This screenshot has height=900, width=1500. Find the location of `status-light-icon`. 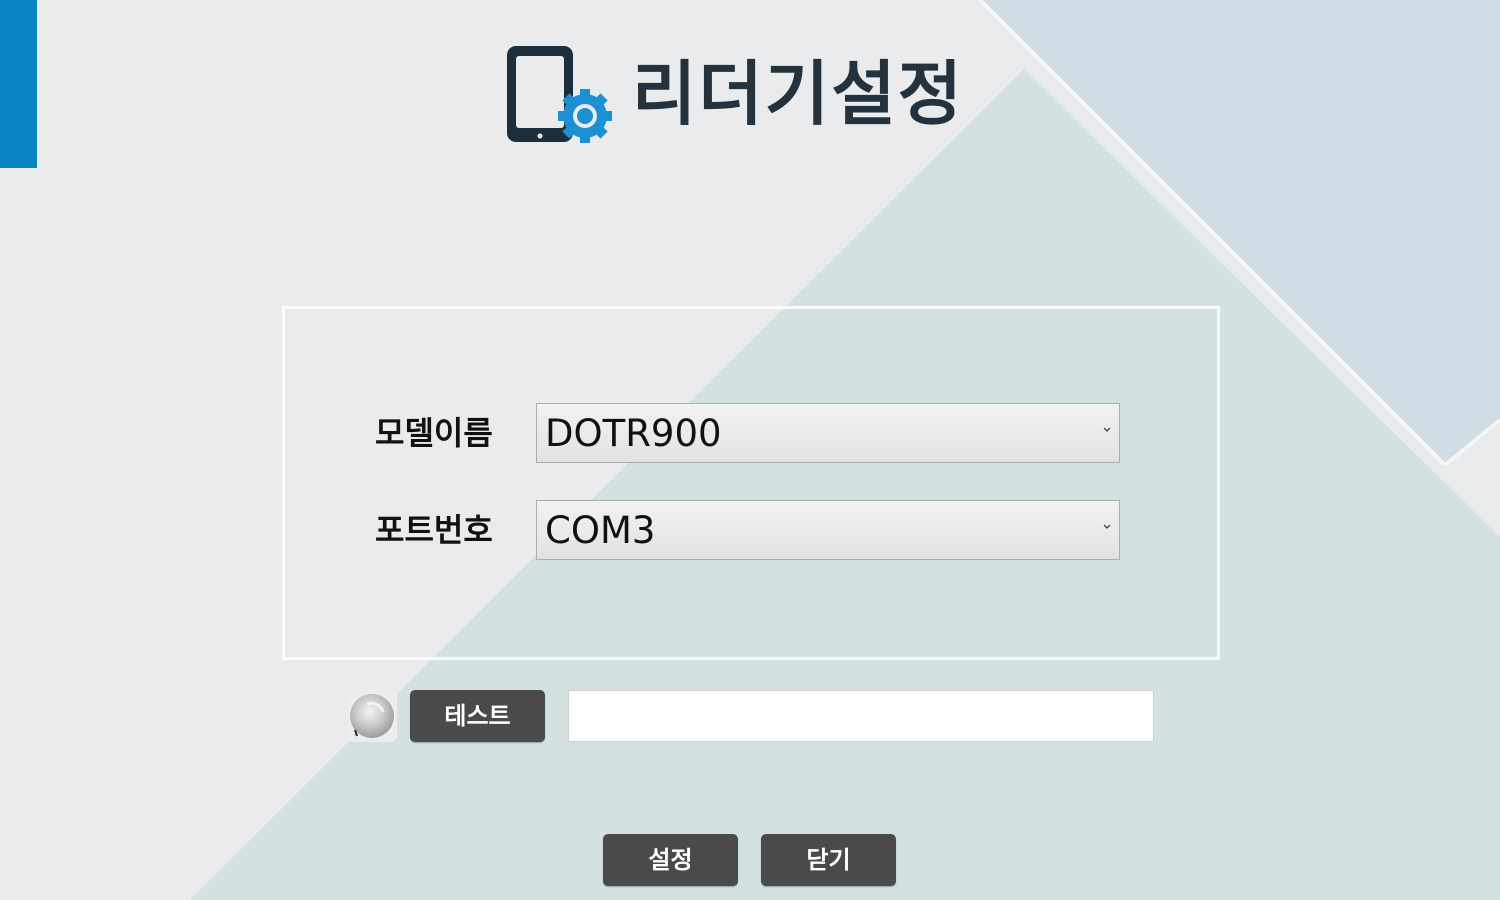

status-light-icon is located at coordinates (372, 716).